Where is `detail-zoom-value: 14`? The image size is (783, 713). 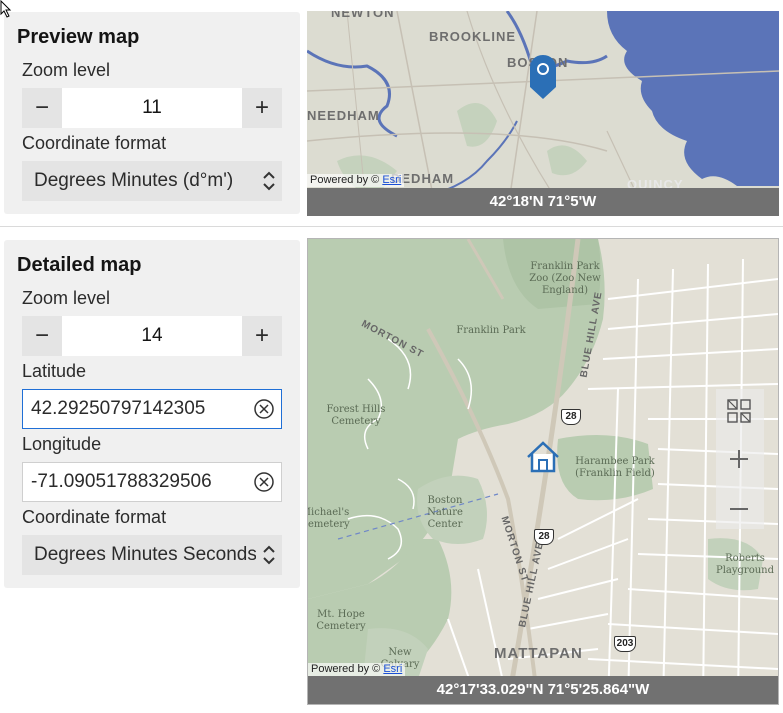
detail-zoom-value: 14 is located at coordinates (152, 336).